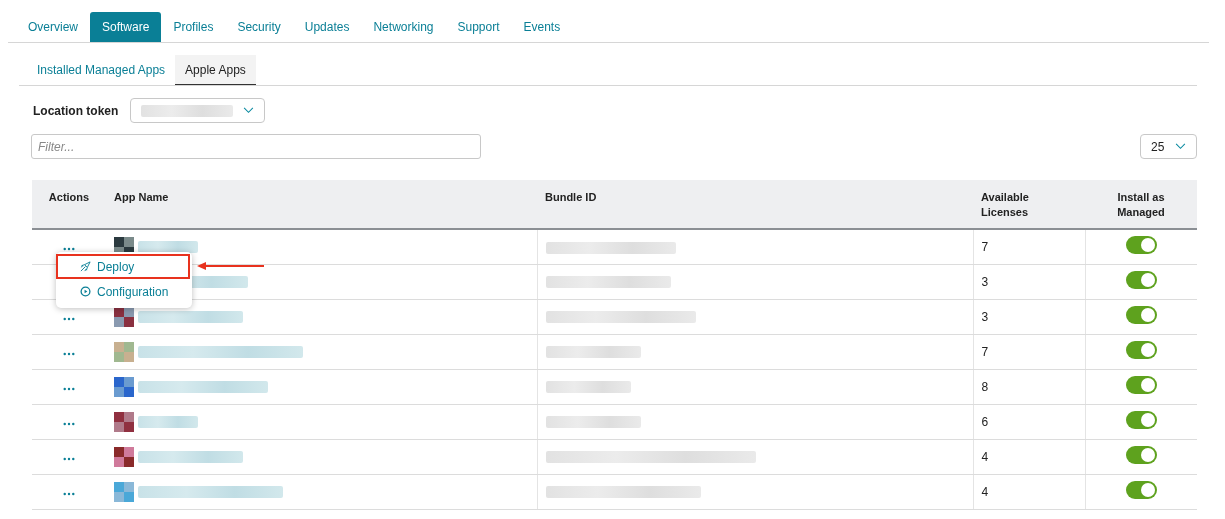  What do you see at coordinates (231, 266) in the screenshot?
I see `annotation-arrow` at bounding box center [231, 266].